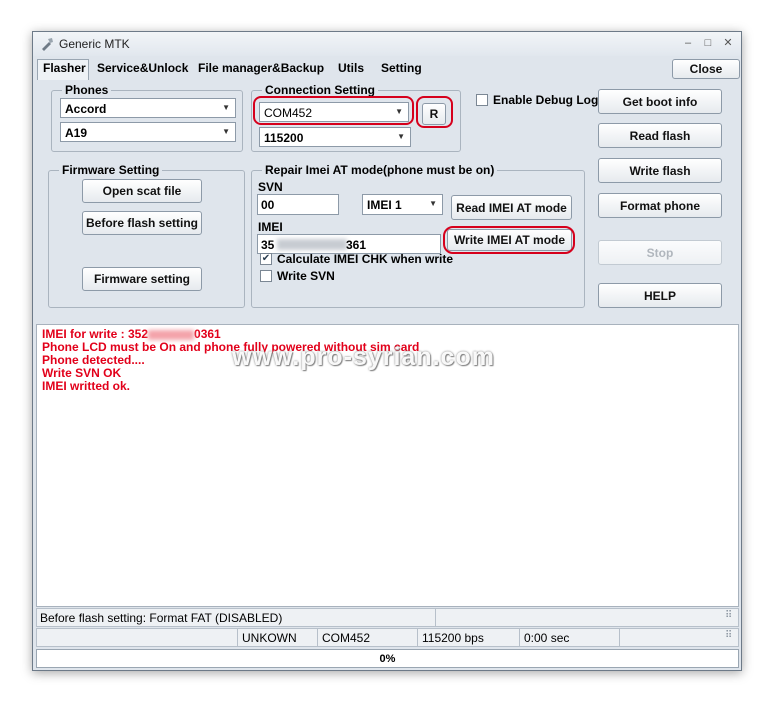 The image size is (775, 704). Describe the element at coordinates (76, 133) in the screenshot. I see `phone-model-value: A19` at that location.